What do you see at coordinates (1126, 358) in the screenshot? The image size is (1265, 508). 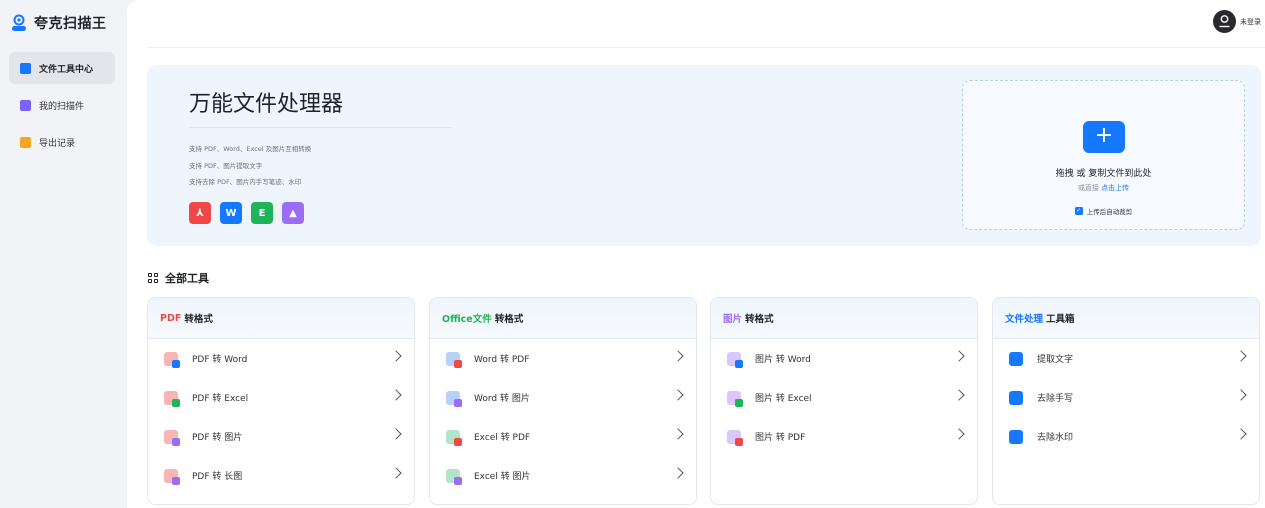 I see `tool-item: 提取文字` at bounding box center [1126, 358].